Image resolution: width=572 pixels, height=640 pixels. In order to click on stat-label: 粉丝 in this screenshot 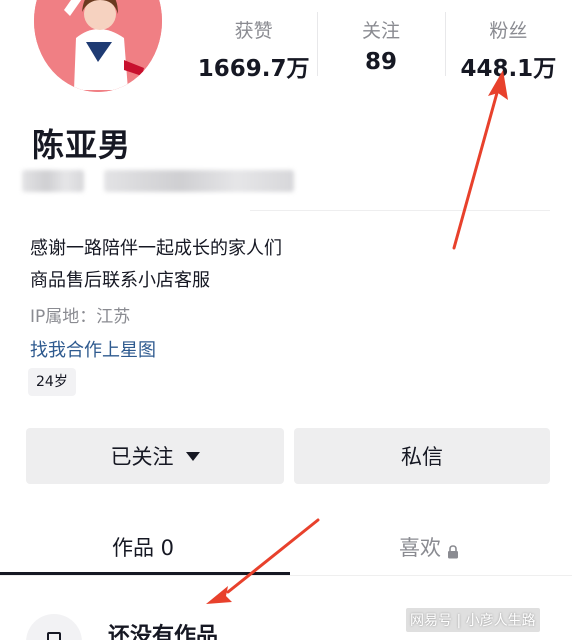, I will do `click(508, 31)`.